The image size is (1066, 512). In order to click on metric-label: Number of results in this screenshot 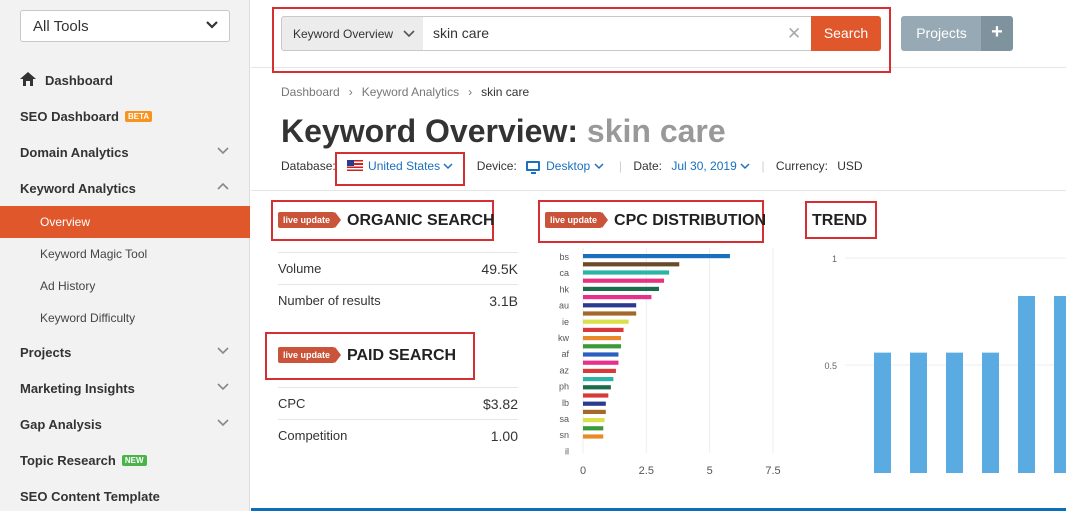, I will do `click(329, 300)`.